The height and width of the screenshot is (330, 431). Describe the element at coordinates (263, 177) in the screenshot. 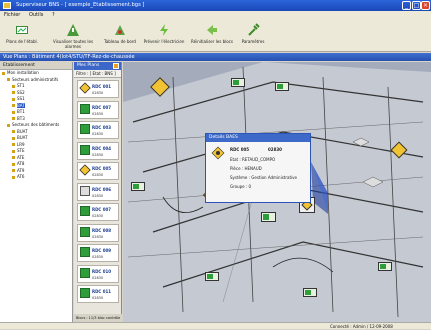

I see `popup-systeme: Système : Gestion Administrative` at that location.